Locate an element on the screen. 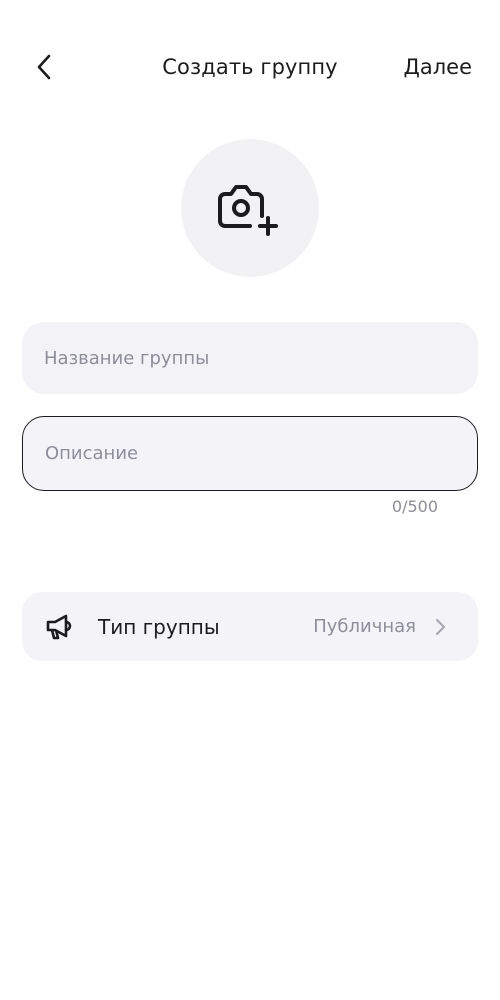  camera-plus-icon is located at coordinates (248, 210).